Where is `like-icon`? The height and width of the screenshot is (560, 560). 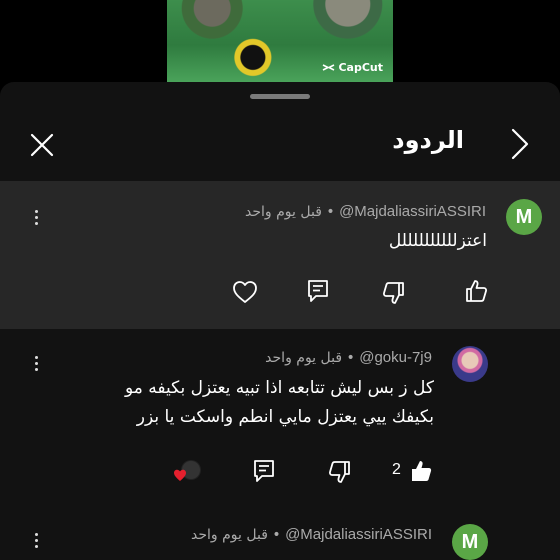
like-icon is located at coordinates (476, 291).